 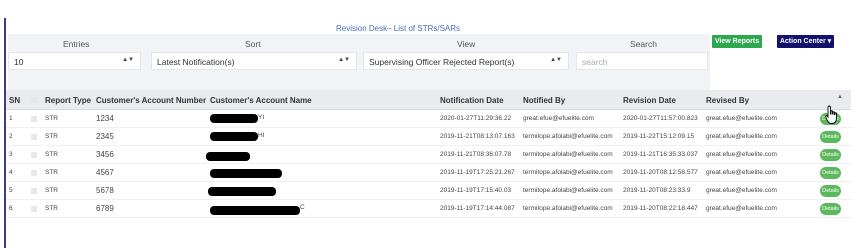 What do you see at coordinates (649, 100) in the screenshot?
I see `header-revision-date: Revision Date` at bounding box center [649, 100].